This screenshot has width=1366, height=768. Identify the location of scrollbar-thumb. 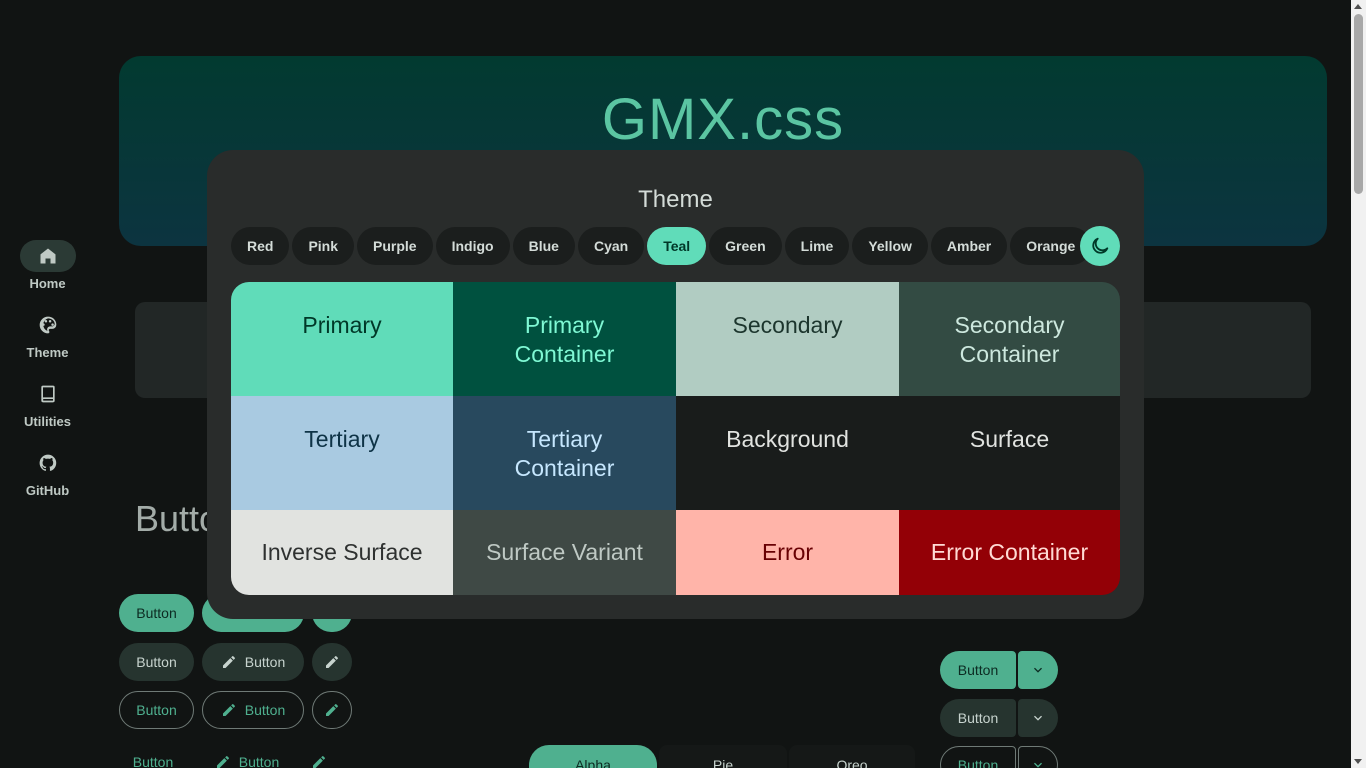
(1358, 104).